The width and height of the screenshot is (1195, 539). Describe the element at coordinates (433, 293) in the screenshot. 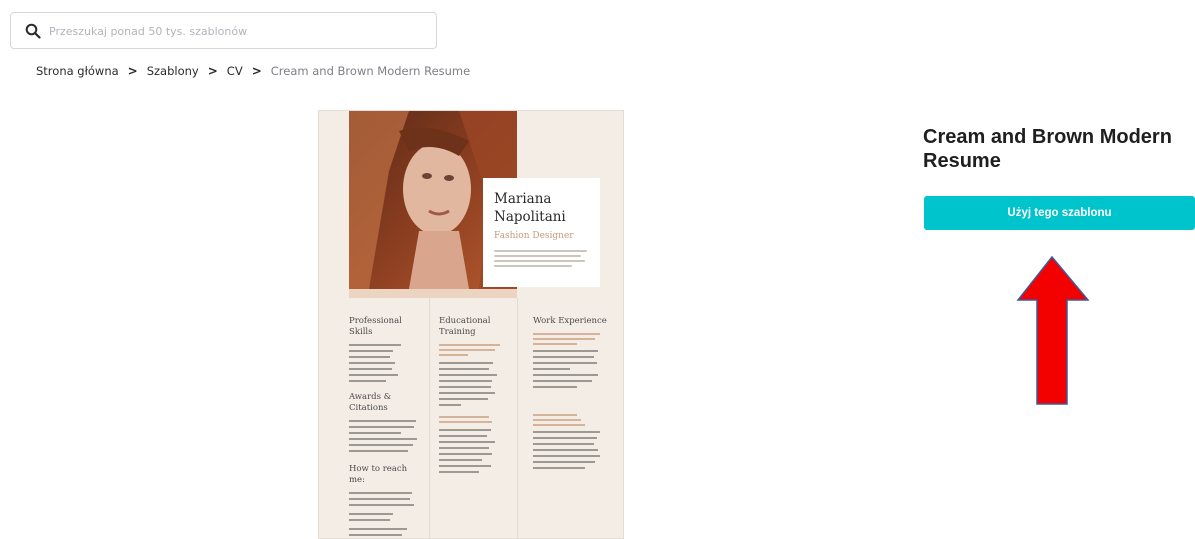

I see `photo-accent-band` at that location.